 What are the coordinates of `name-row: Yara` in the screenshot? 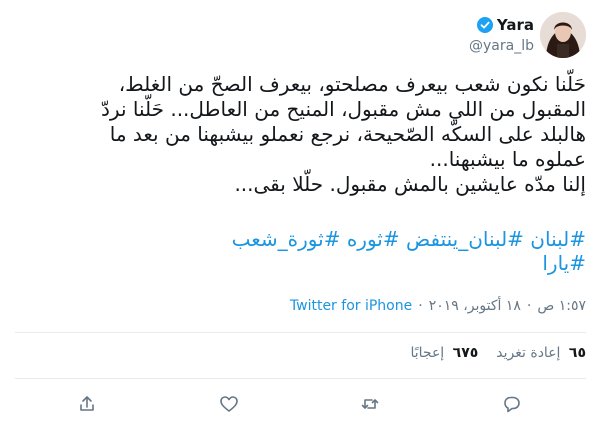 It's located at (505, 25).